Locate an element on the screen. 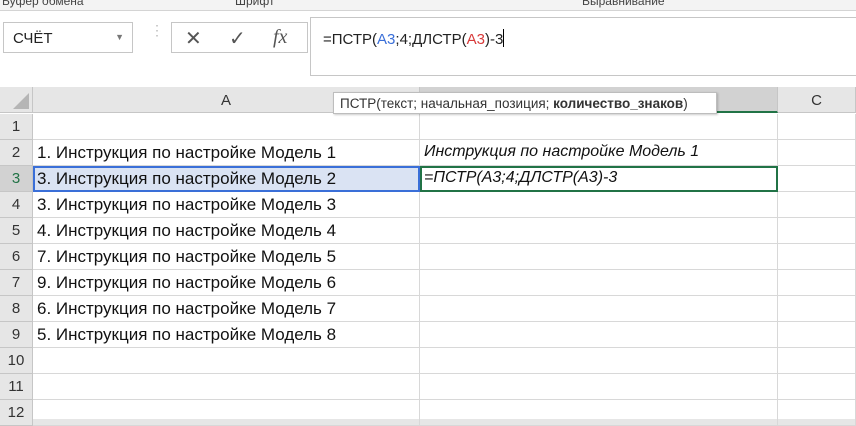  row-header: 2 is located at coordinates (16, 153).